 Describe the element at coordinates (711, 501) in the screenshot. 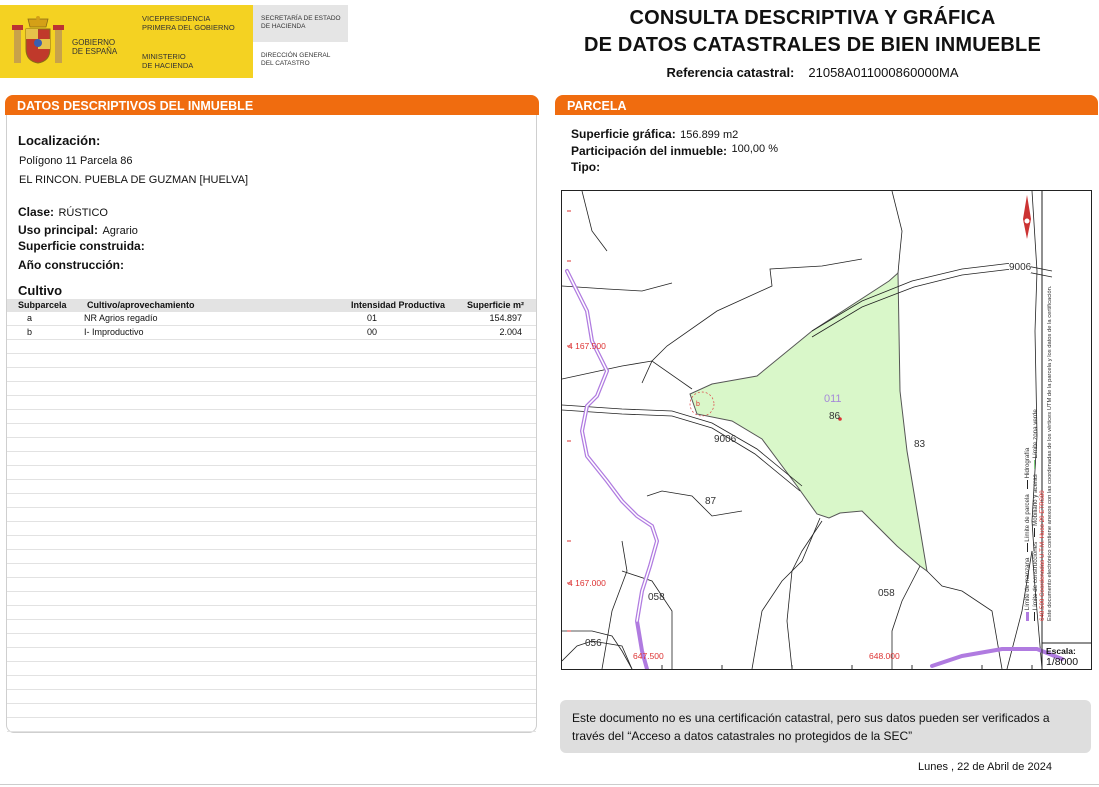

I see `parcel-87-label: 87` at that location.